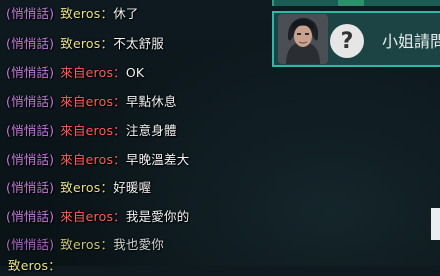  I want to click on chat-line: (悄悄話) 致eros：我也愛你, so click(85, 245).